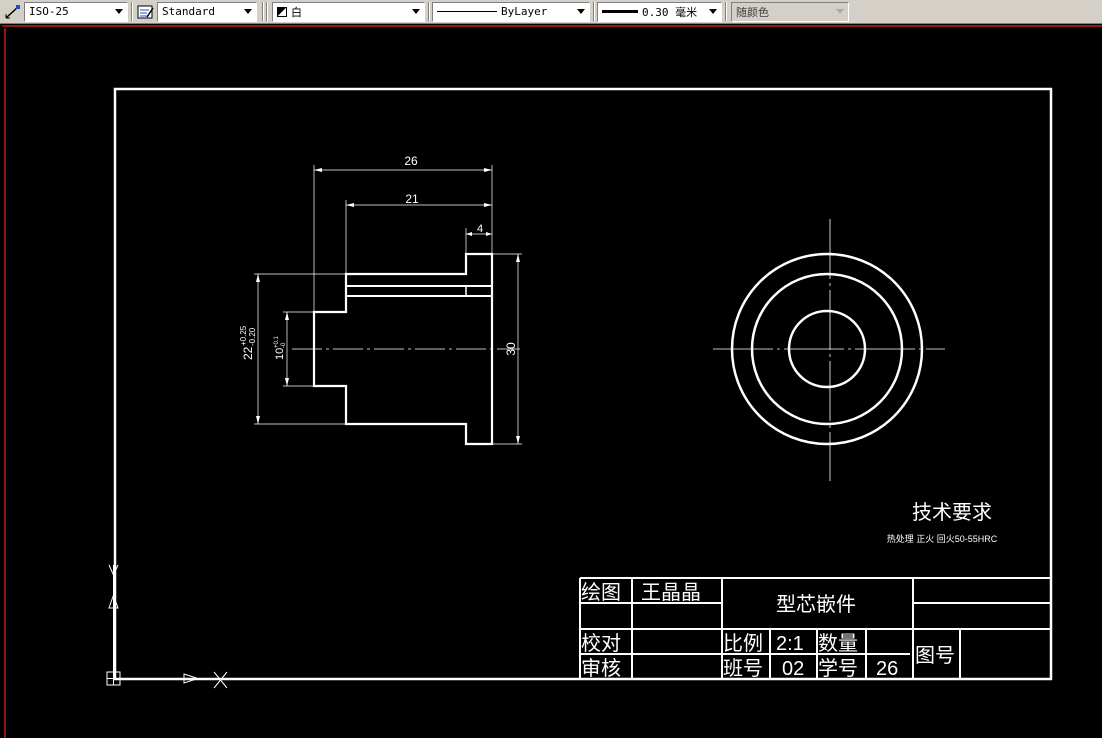  I want to click on student-label: 学号, so click(838, 668).